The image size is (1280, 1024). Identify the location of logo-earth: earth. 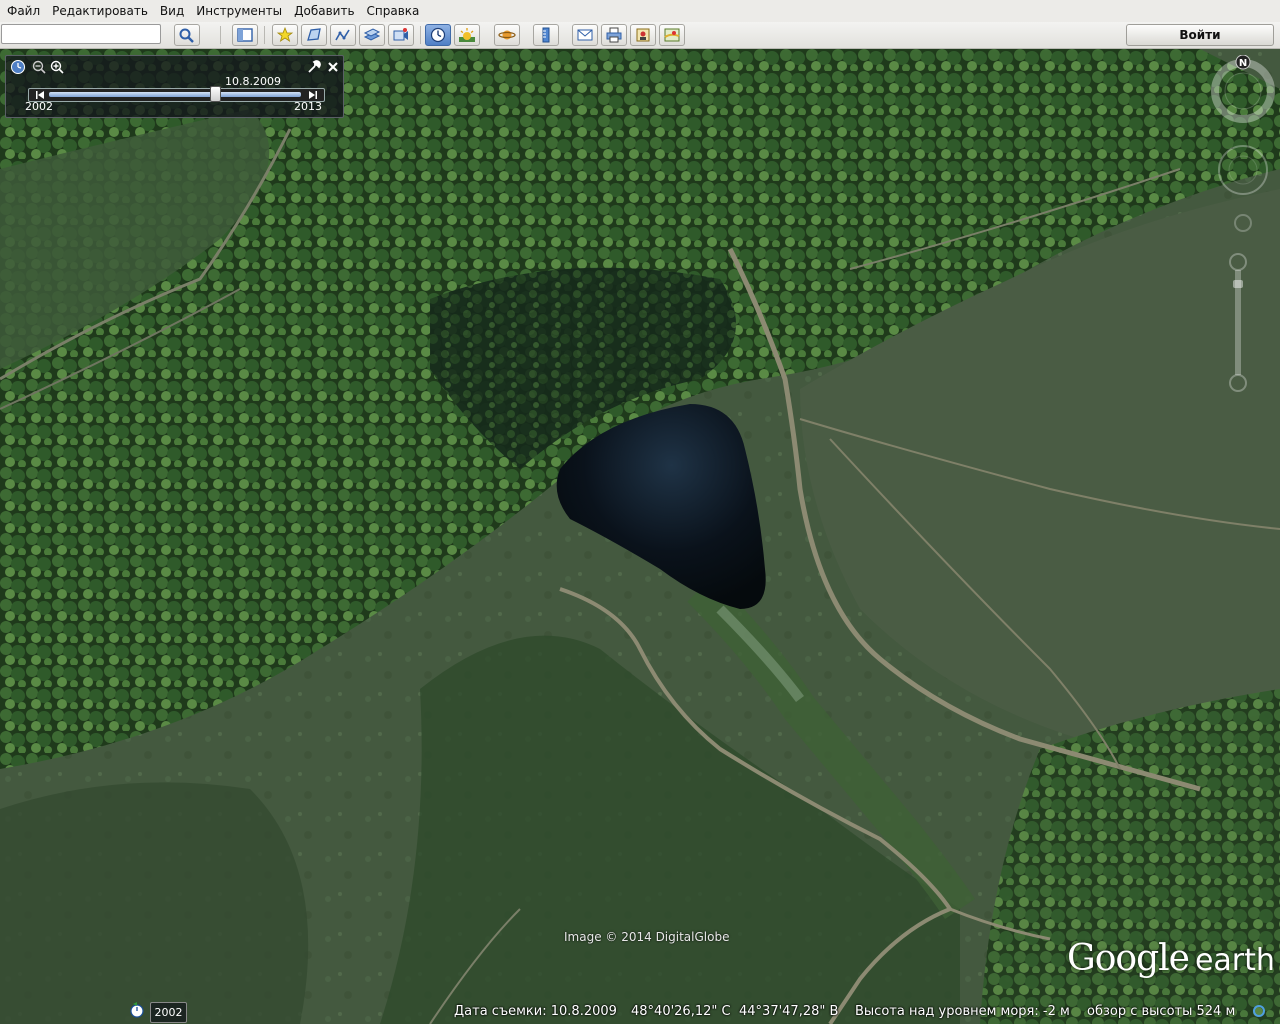
(1234, 960).